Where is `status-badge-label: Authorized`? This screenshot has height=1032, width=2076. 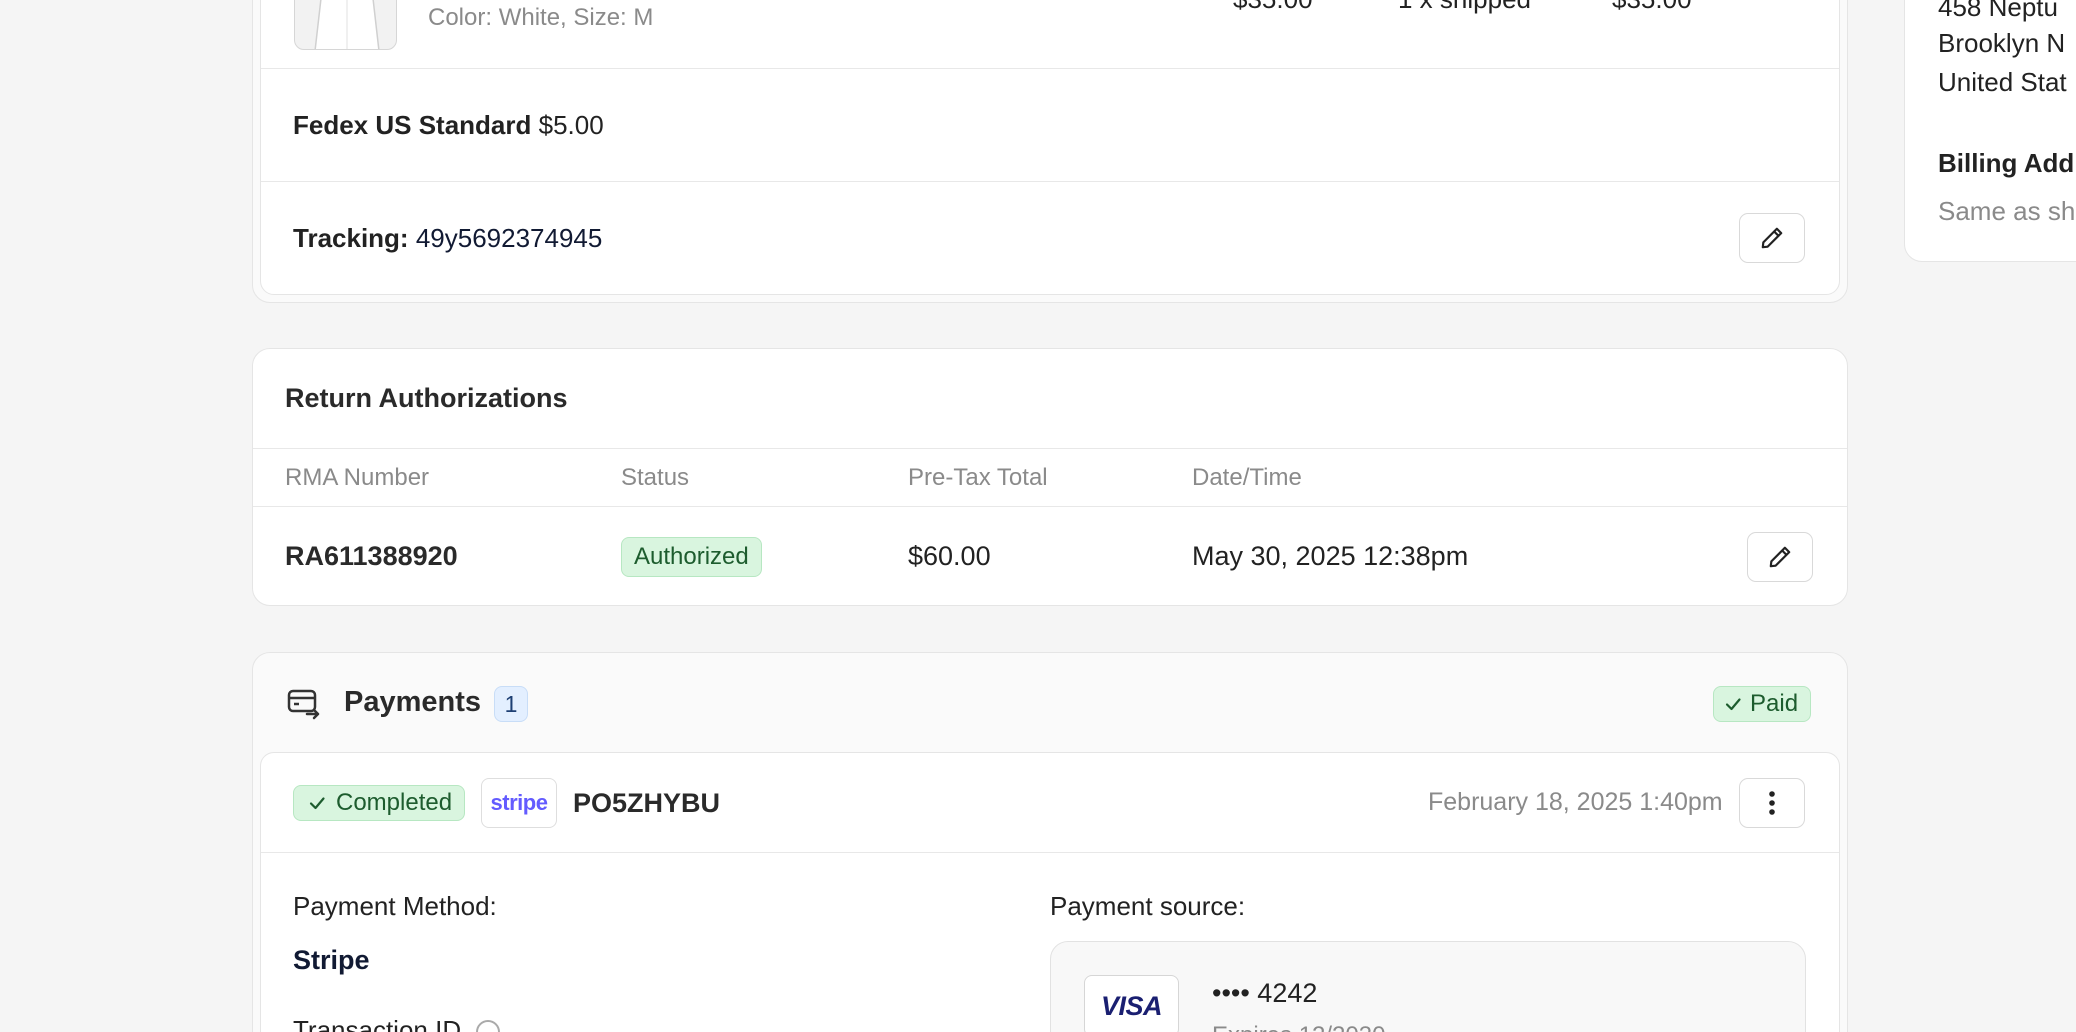
status-badge-label: Authorized is located at coordinates (691, 556).